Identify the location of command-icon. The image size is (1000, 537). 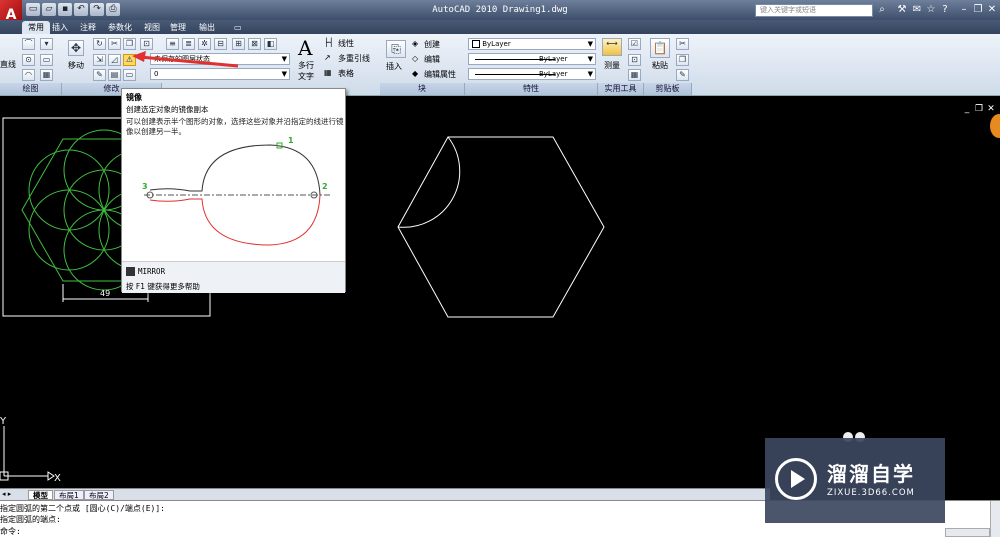
(130, 271).